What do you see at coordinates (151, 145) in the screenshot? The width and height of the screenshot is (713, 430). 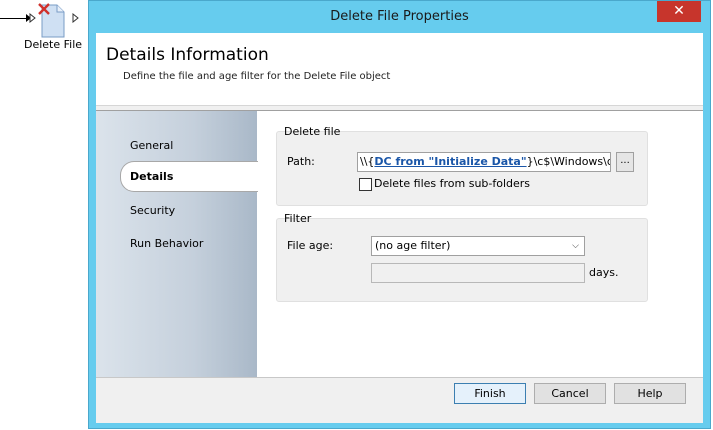 I see `sidebar-item-general: General` at bounding box center [151, 145].